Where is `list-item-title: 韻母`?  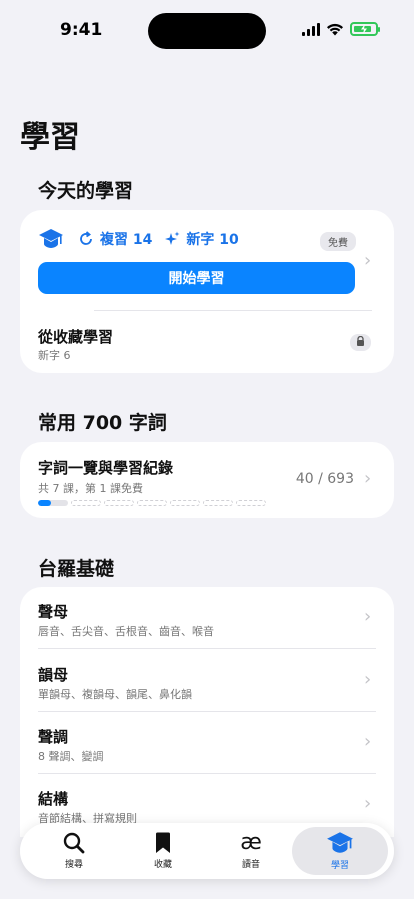
list-item-title: 韻母 is located at coordinates (53, 675).